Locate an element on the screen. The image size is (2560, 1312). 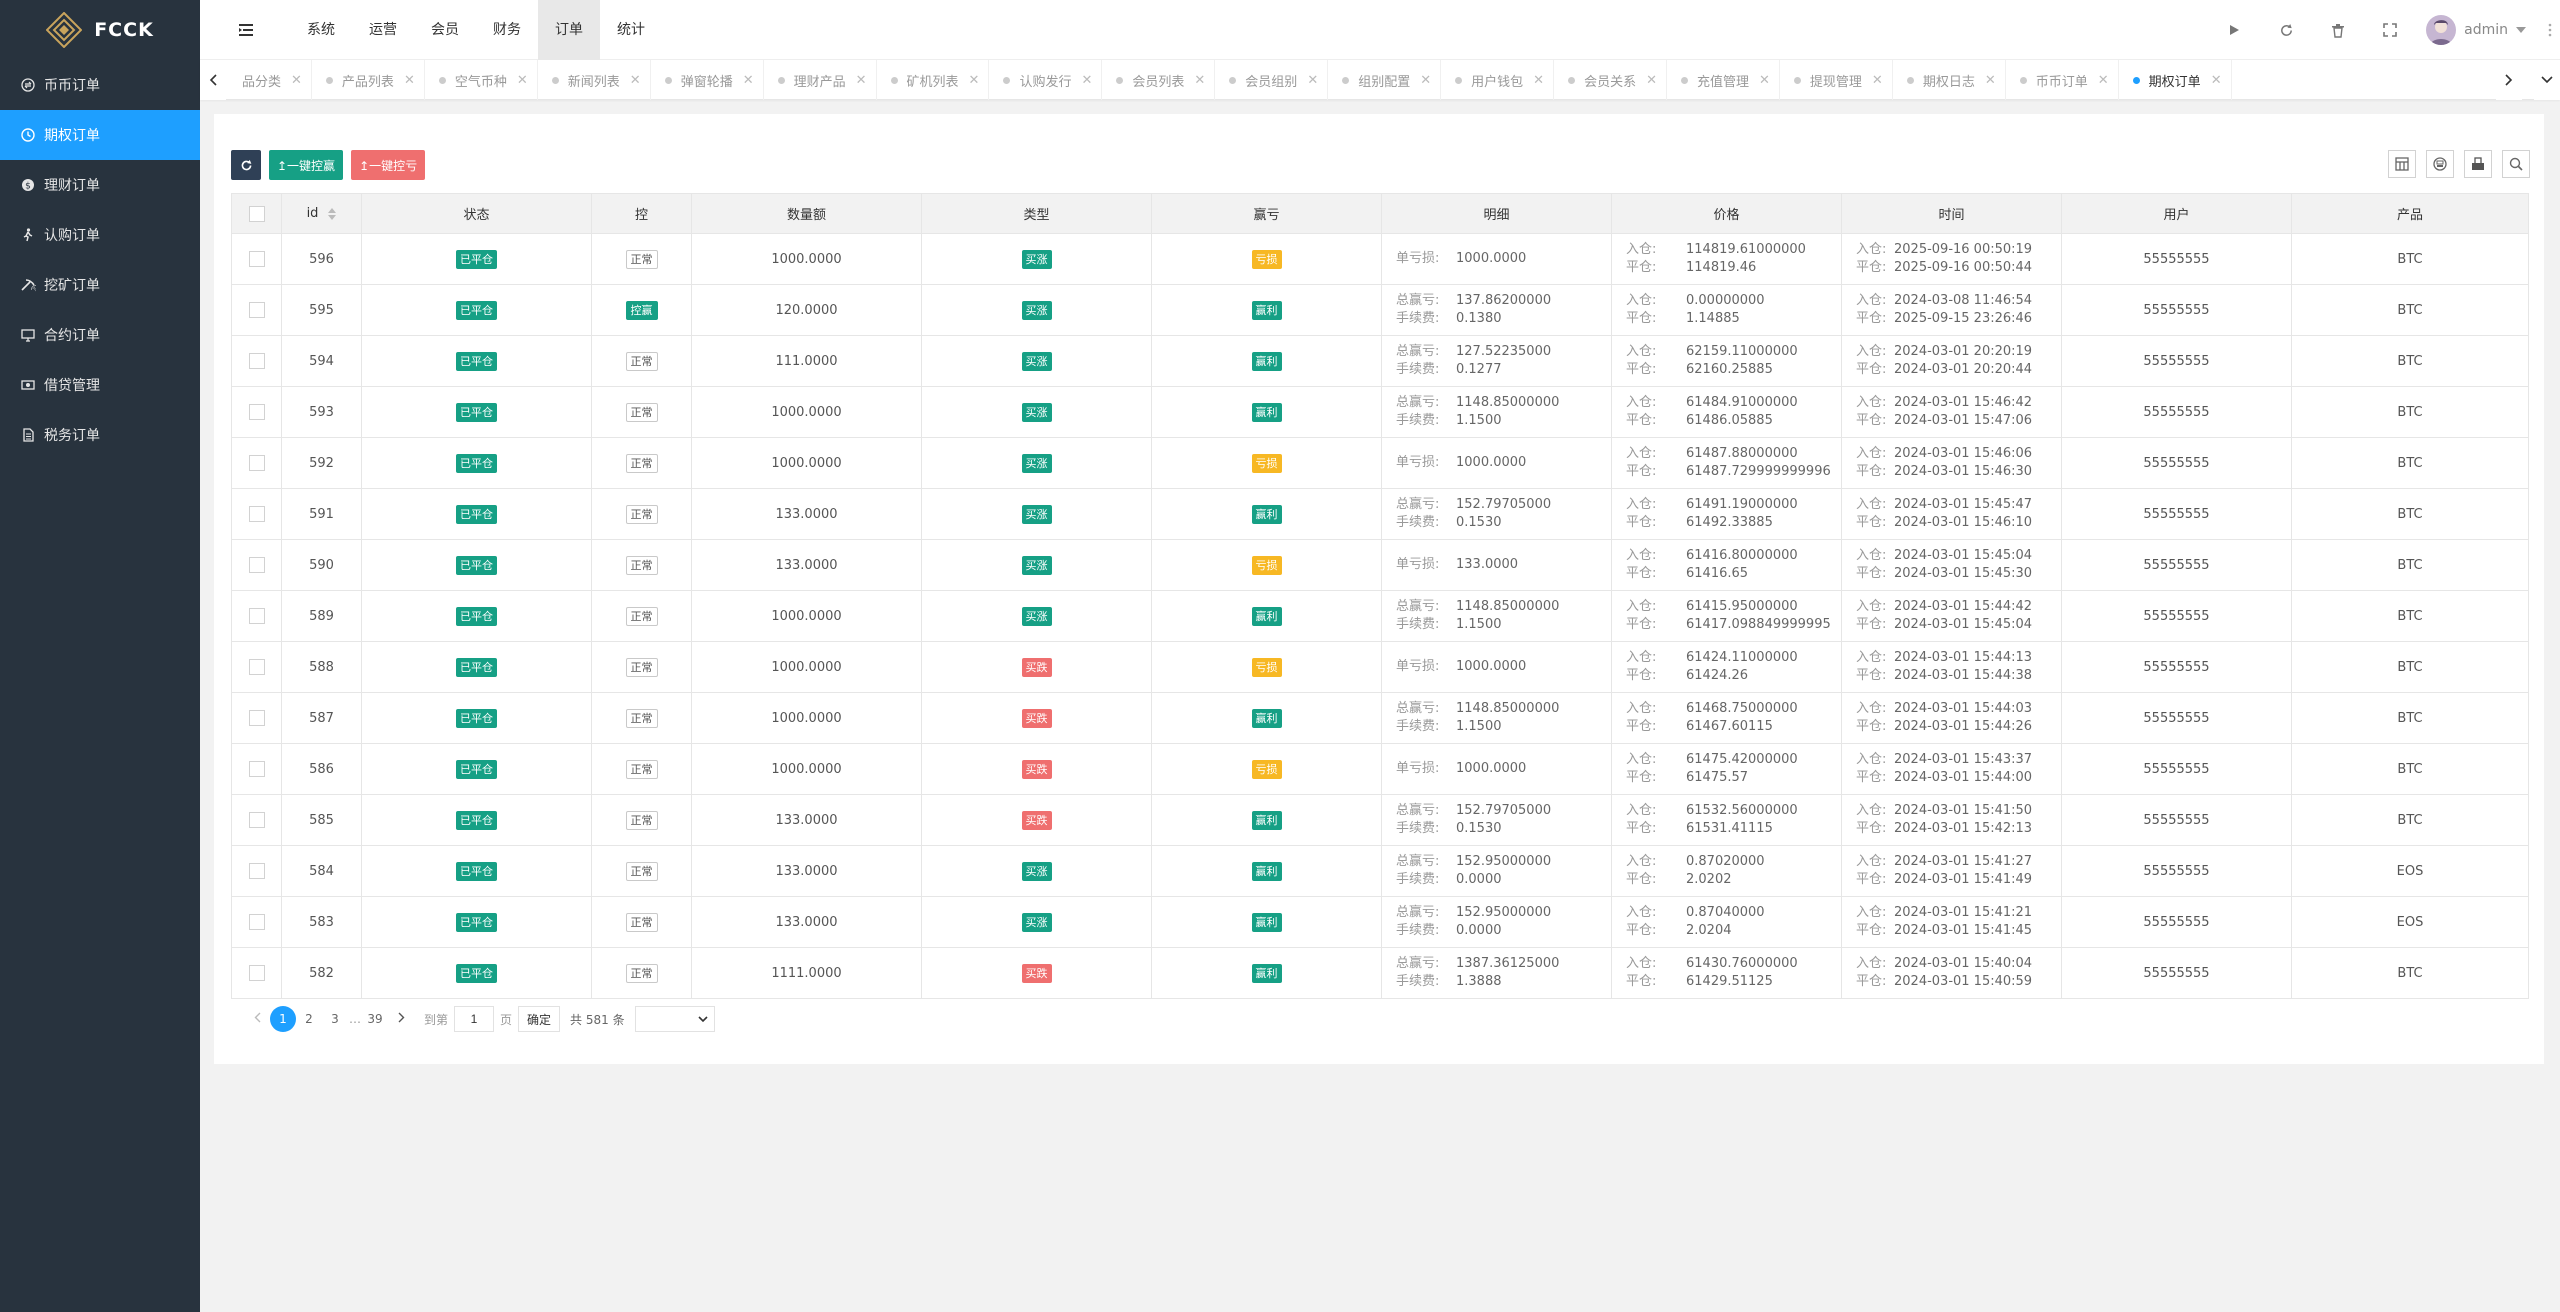
page-button-2: 2 is located at coordinates (309, 1019).